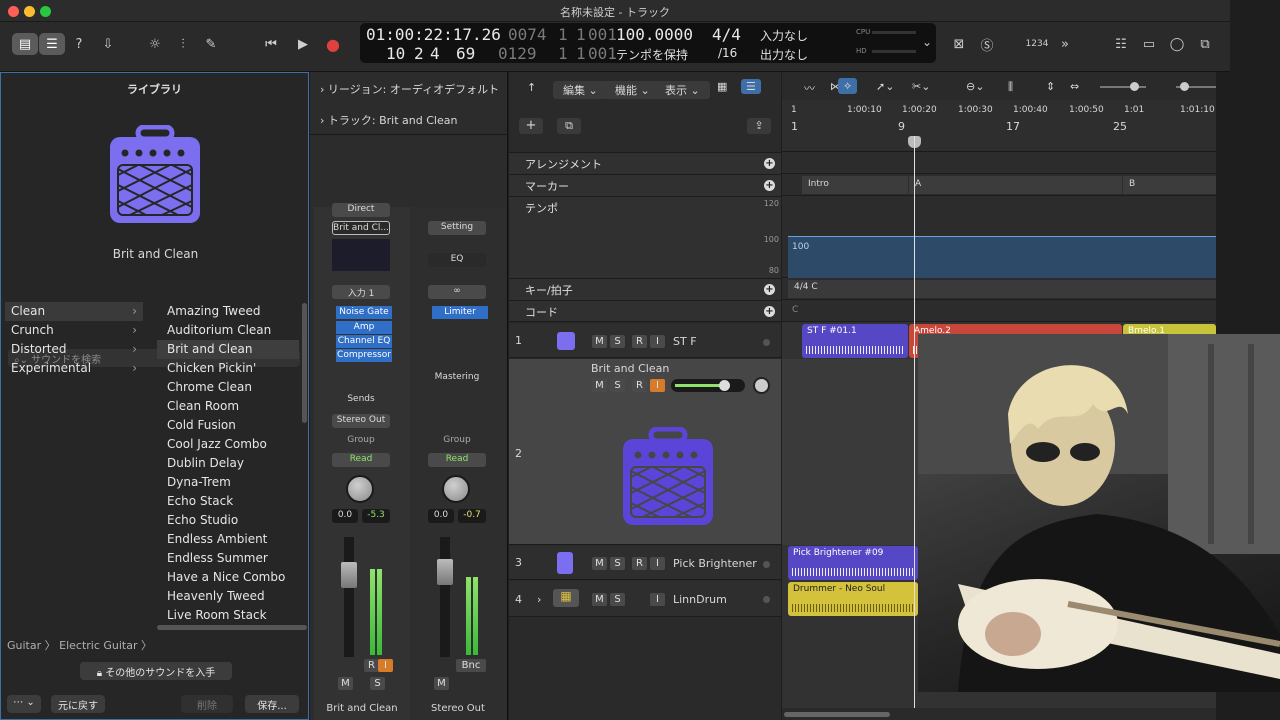 Image resolution: width=1280 pixels, height=720 pixels. Describe the element at coordinates (645, 289) in the screenshot. I see `global-track-key: キー/拍子 +` at that location.